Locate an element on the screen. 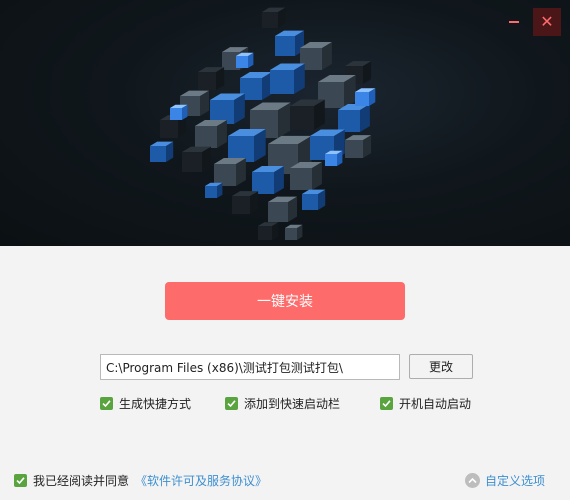 This screenshot has width=570, height=500. custom-options-button: 自定义选项 is located at coordinates (505, 480).